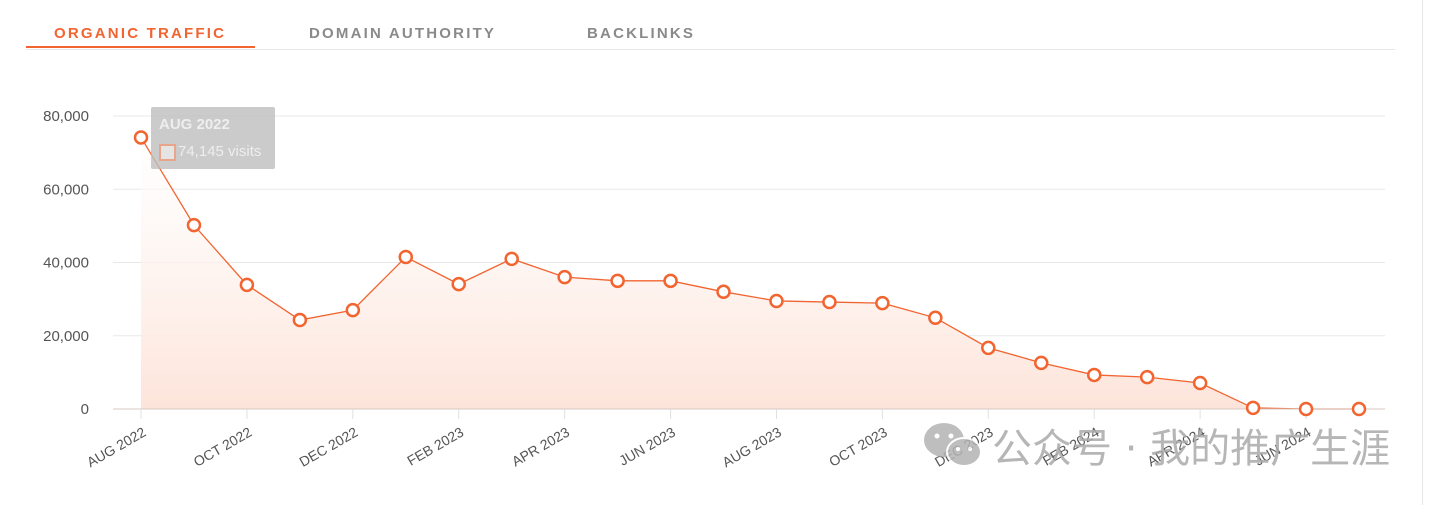 This screenshot has width=1447, height=505. What do you see at coordinates (66, 336) in the screenshot?
I see `y-tick-label: 20,000` at bounding box center [66, 336].